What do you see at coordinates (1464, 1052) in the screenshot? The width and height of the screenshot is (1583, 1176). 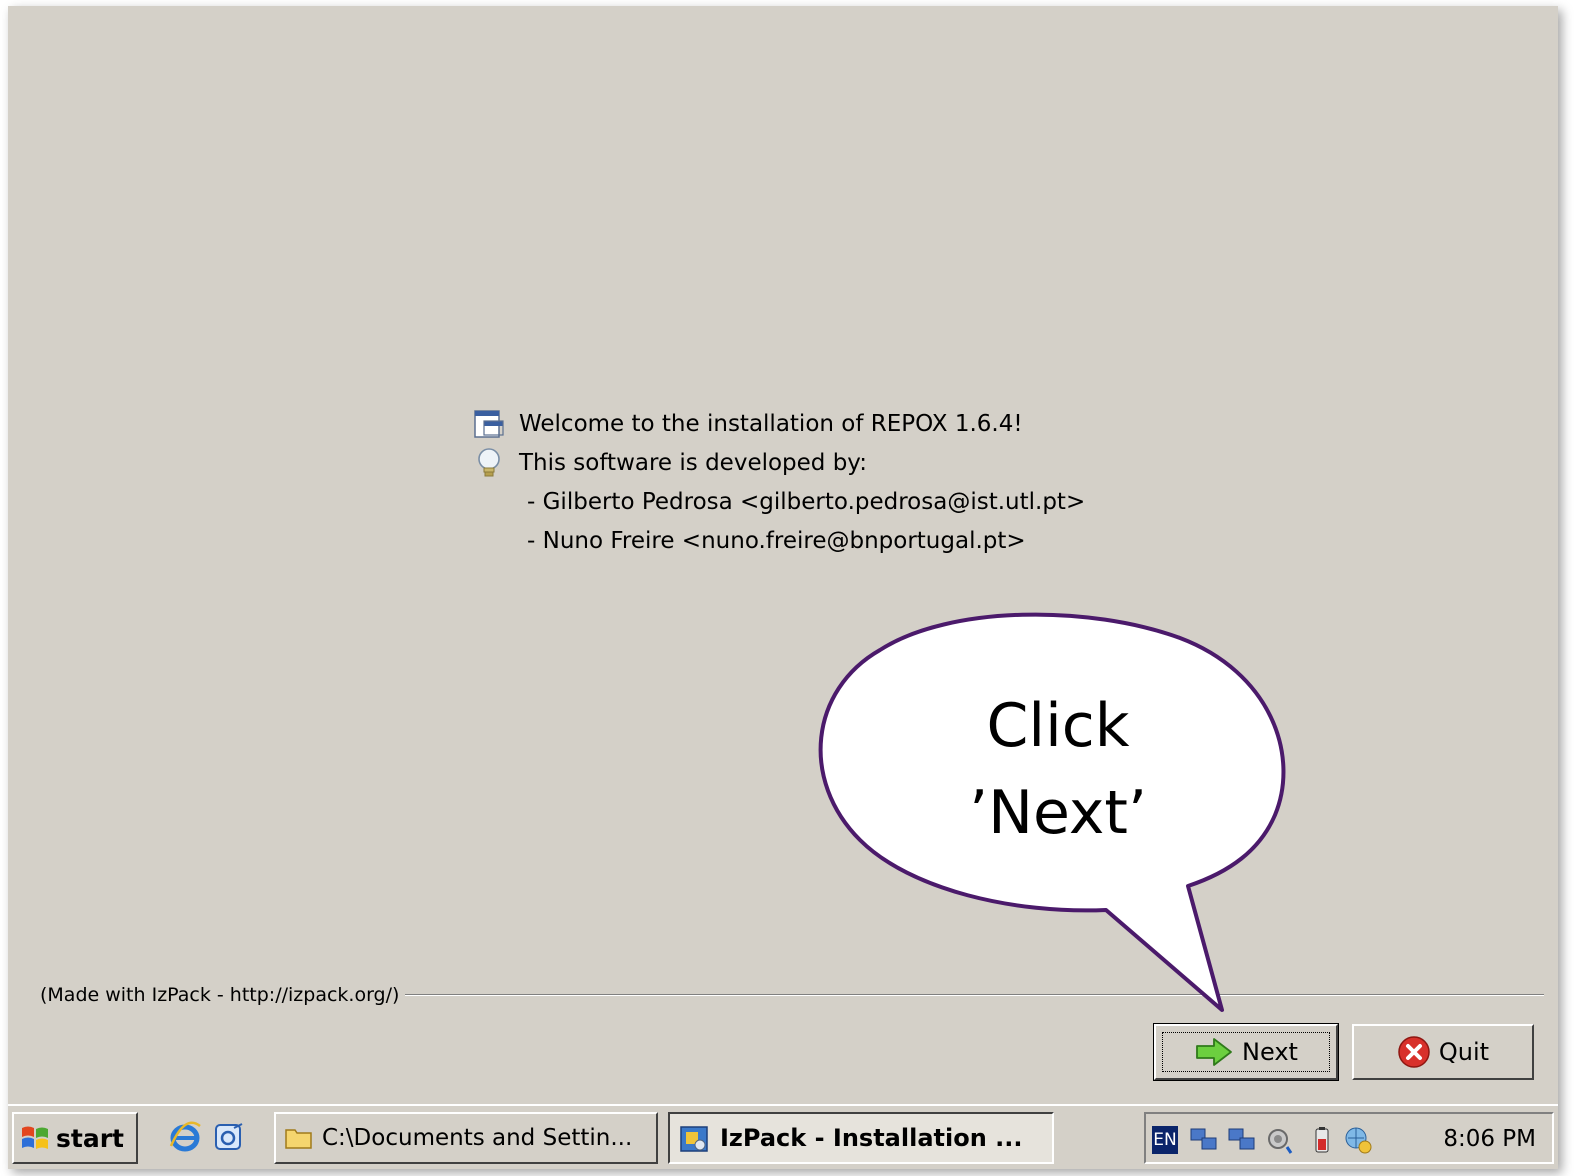 I see `quit-label: Quit` at bounding box center [1464, 1052].